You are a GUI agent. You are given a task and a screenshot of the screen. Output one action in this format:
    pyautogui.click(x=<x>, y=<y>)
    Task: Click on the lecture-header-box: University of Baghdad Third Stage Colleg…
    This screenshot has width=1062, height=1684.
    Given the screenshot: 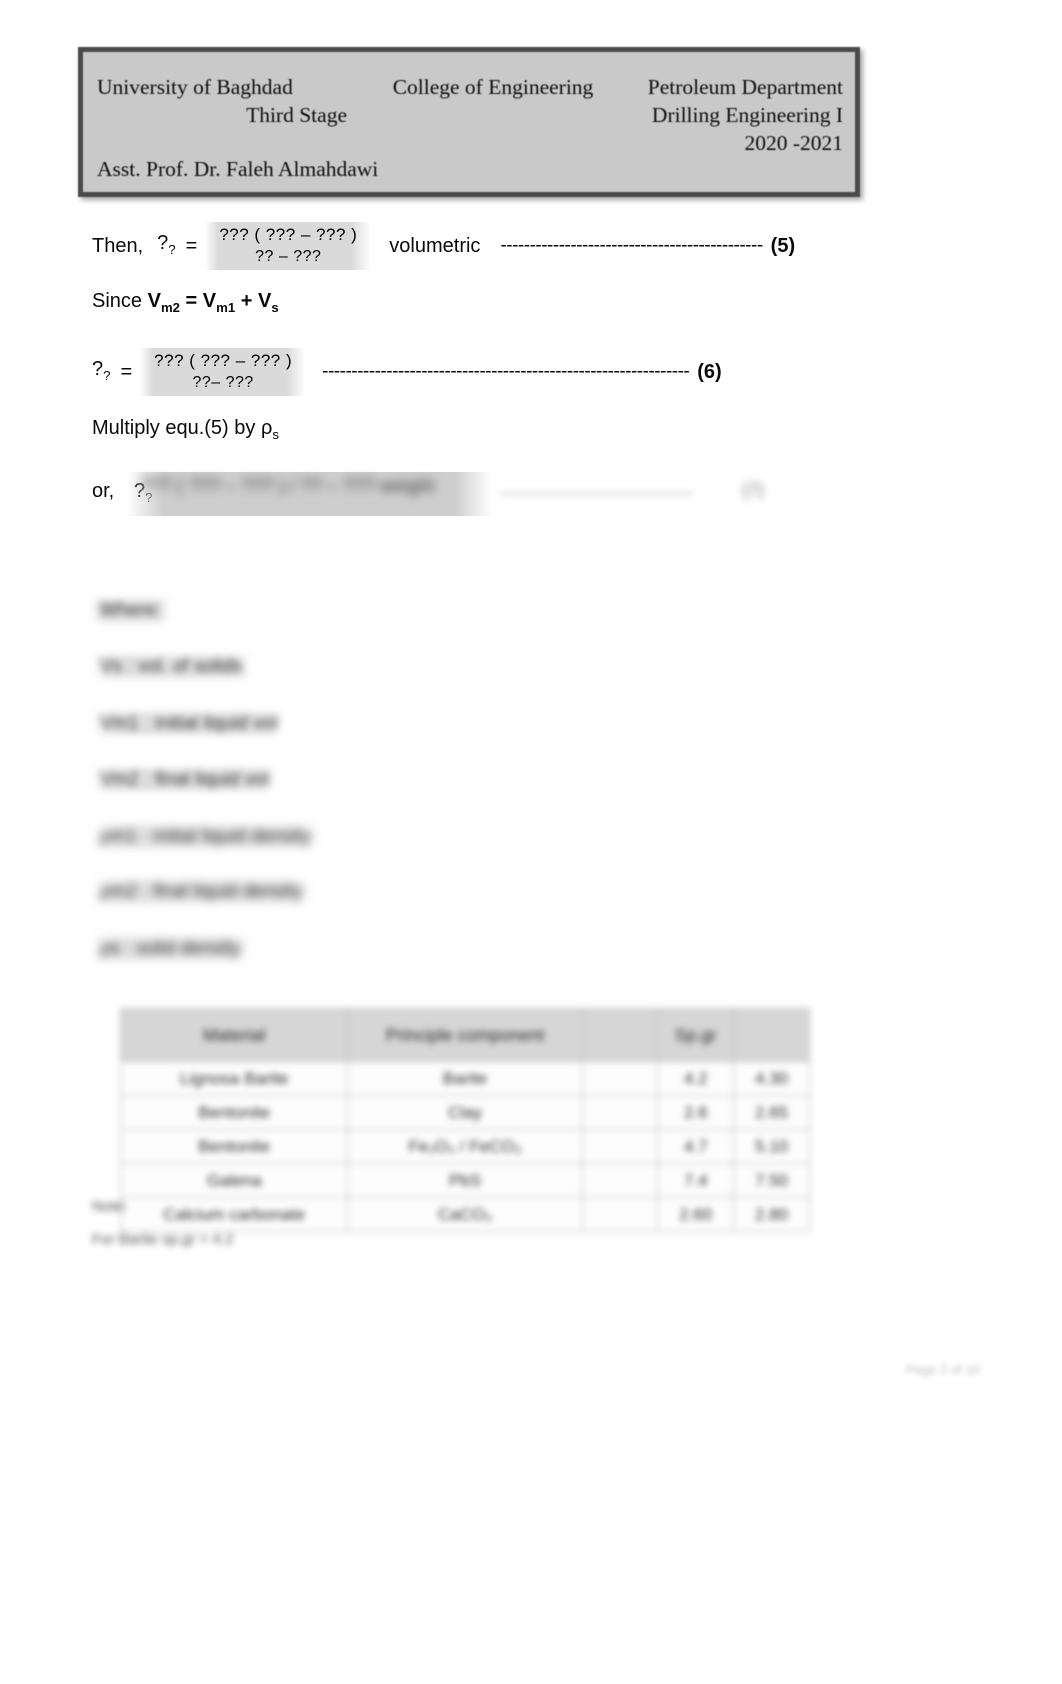 What is the action you would take?
    pyautogui.click(x=469, y=122)
    